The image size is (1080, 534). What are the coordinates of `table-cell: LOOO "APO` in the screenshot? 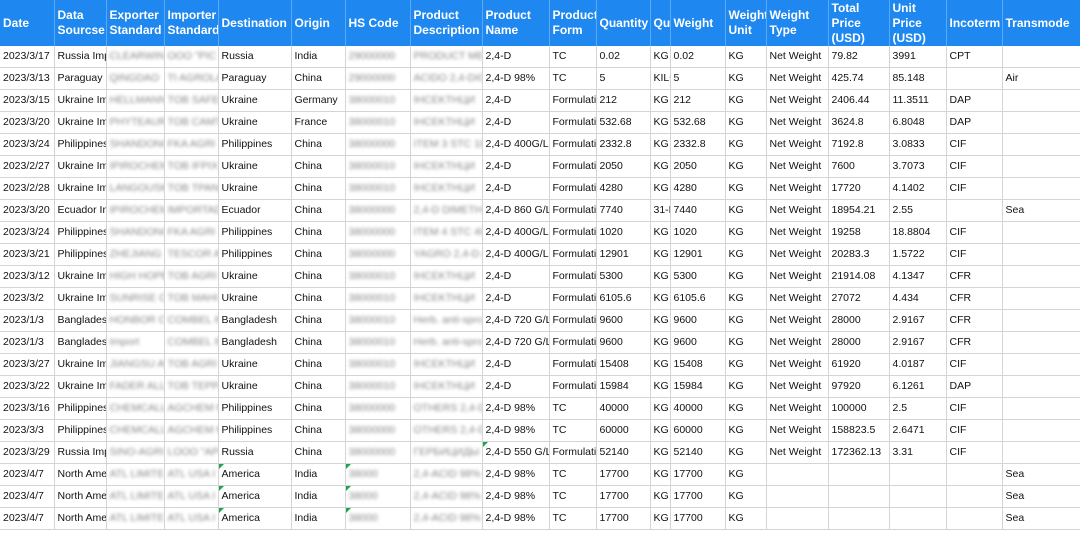 It's located at (191, 452).